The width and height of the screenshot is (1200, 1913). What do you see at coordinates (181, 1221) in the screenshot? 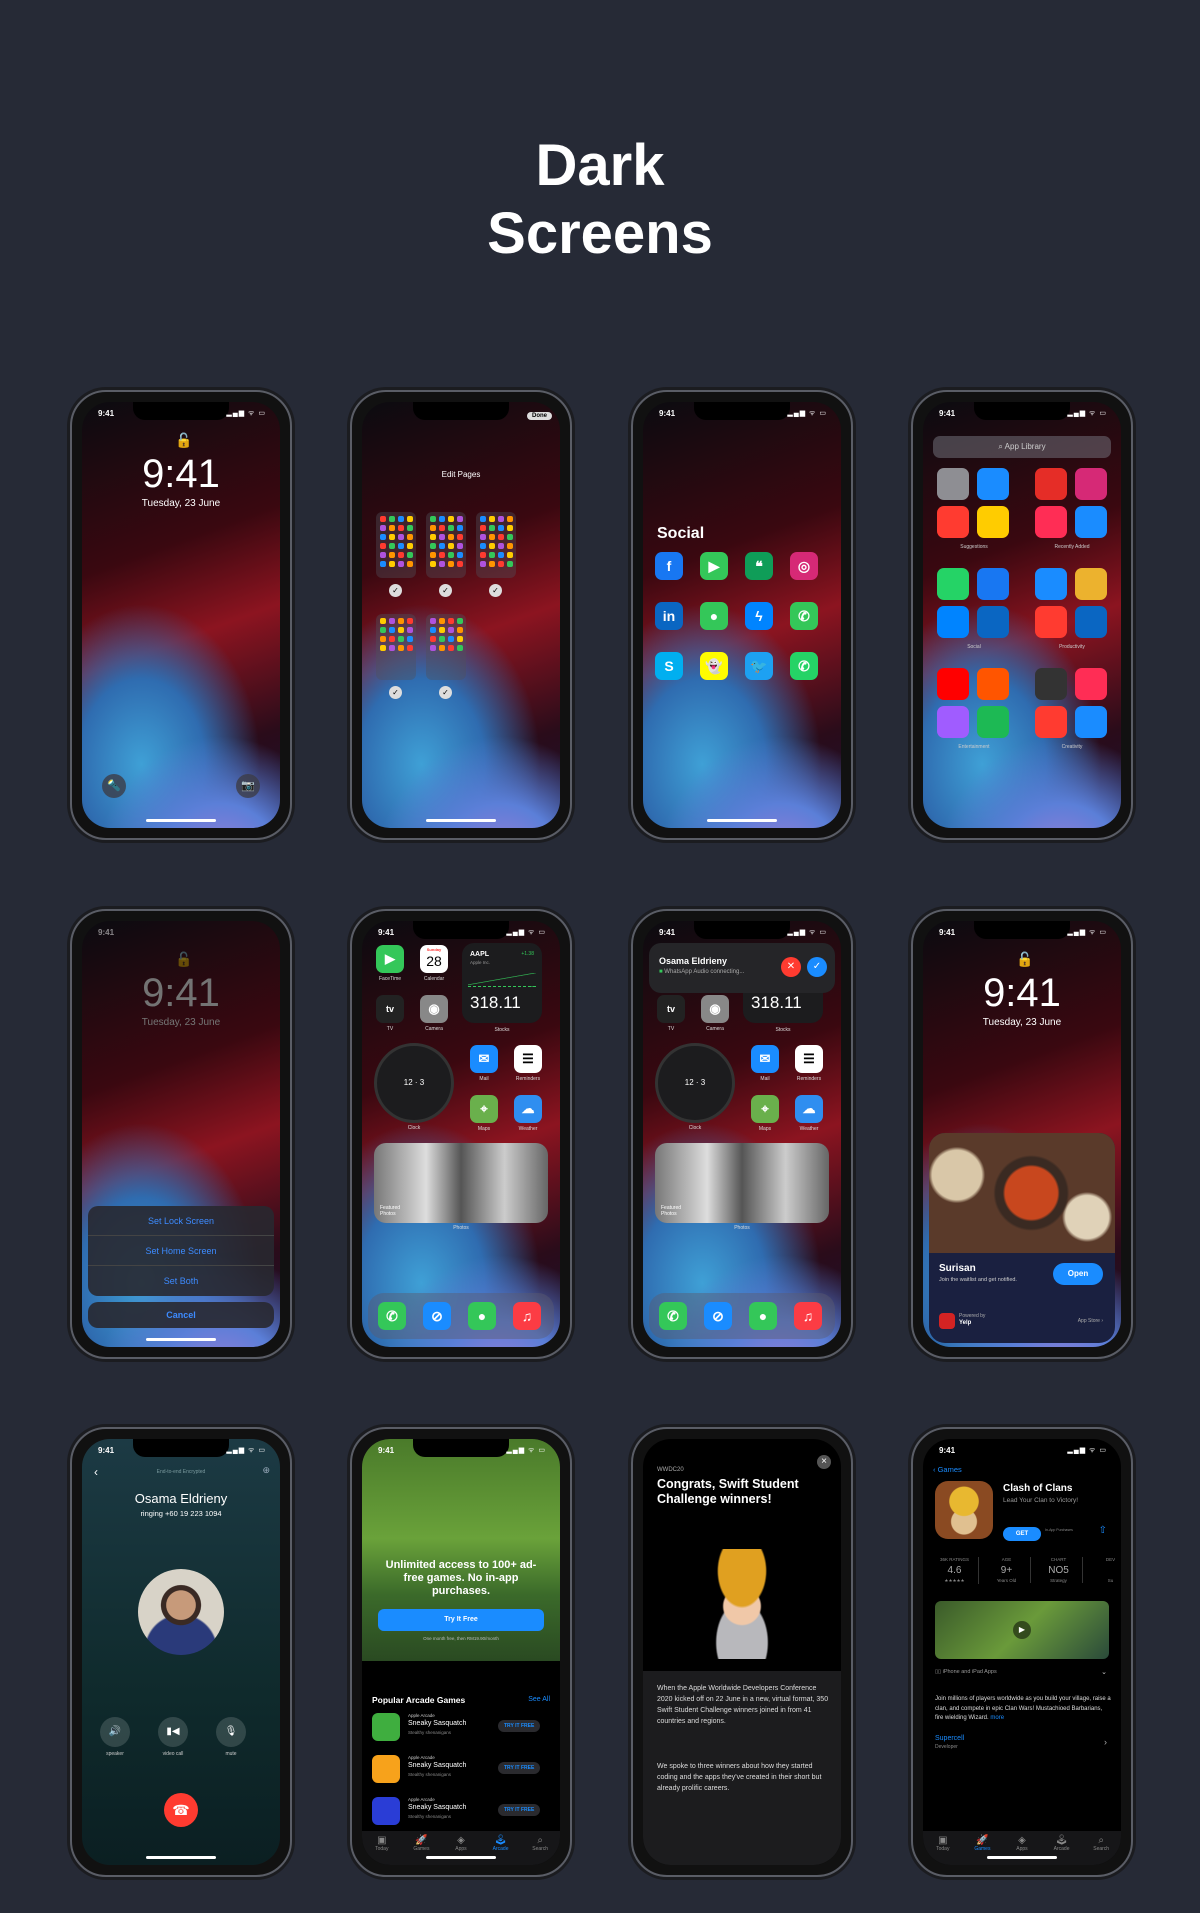
I see `set-lock-screen-option: Set Lock Screen` at bounding box center [181, 1221].